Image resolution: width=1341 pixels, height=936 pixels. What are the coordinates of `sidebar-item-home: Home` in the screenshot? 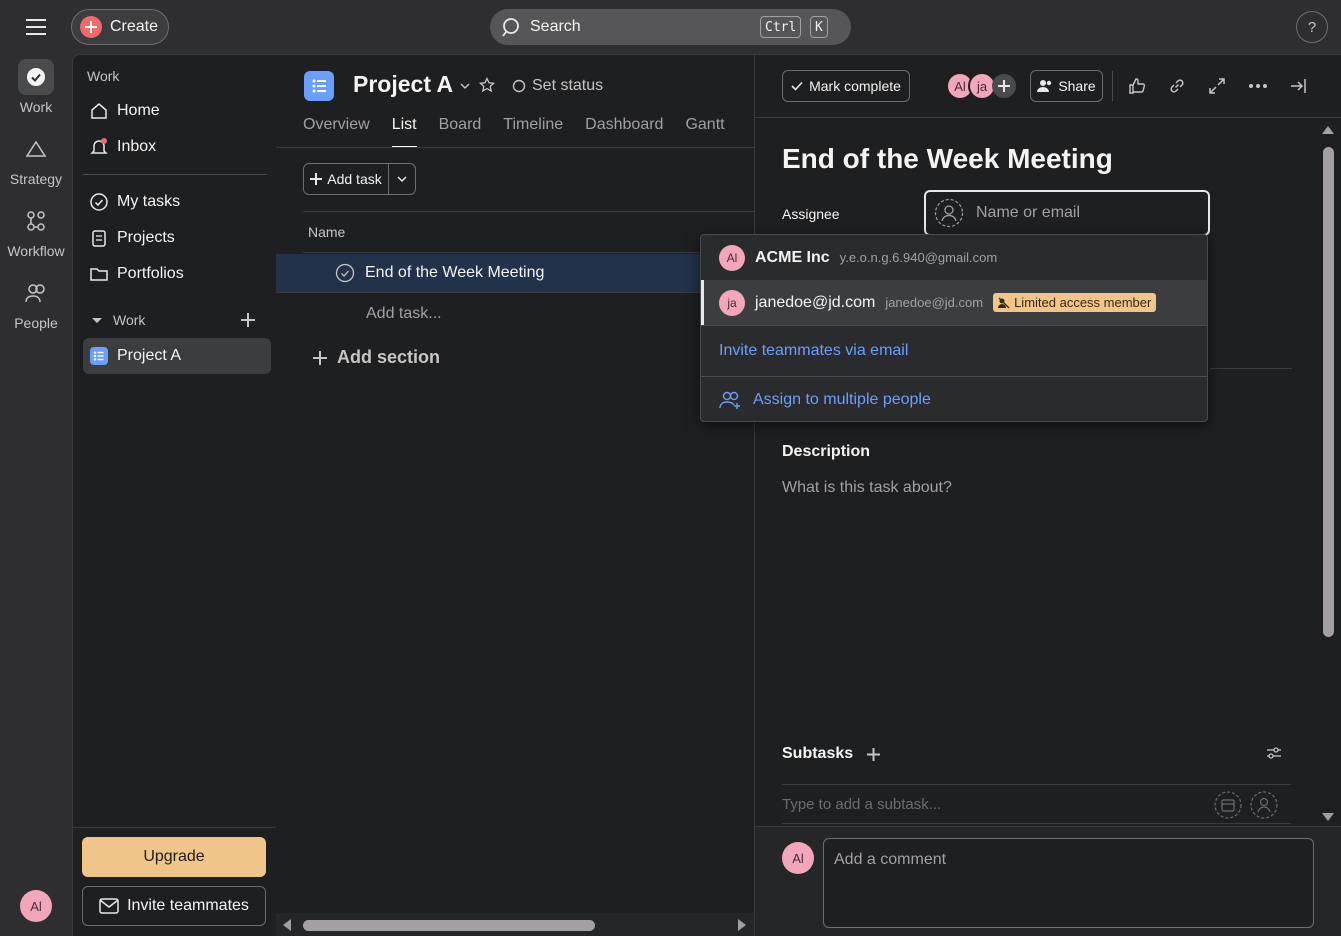 It's located at (177, 111).